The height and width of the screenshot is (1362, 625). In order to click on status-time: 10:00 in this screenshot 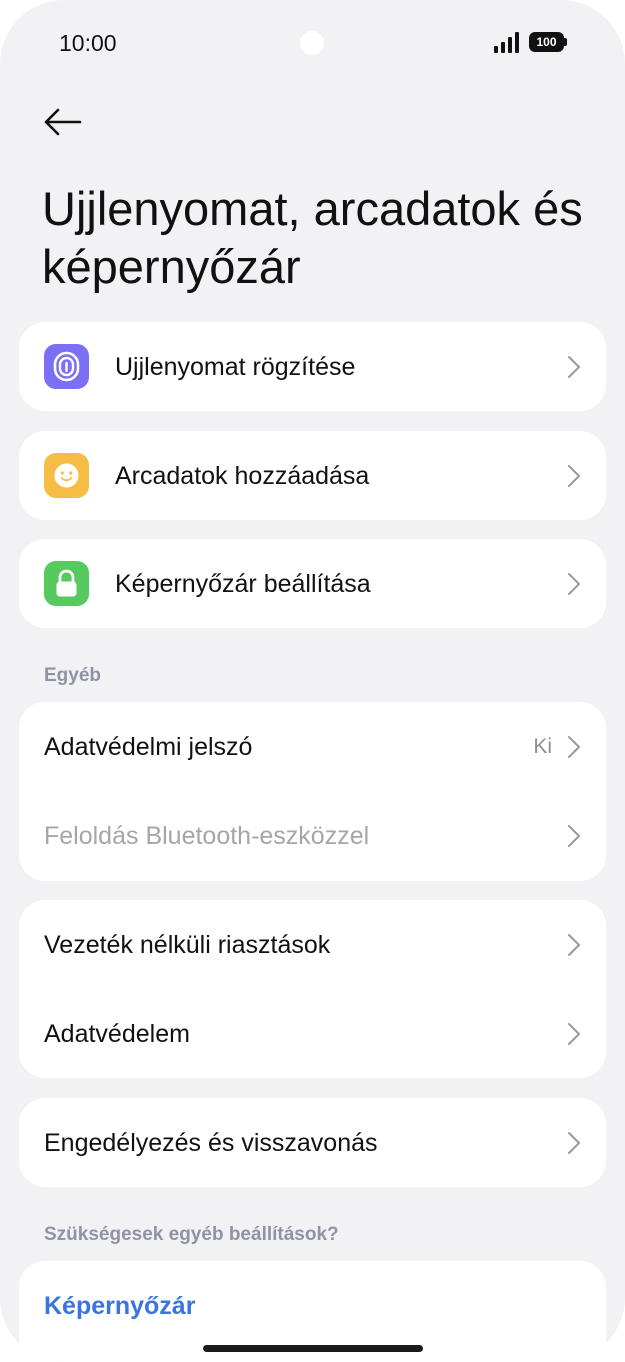, I will do `click(88, 43)`.